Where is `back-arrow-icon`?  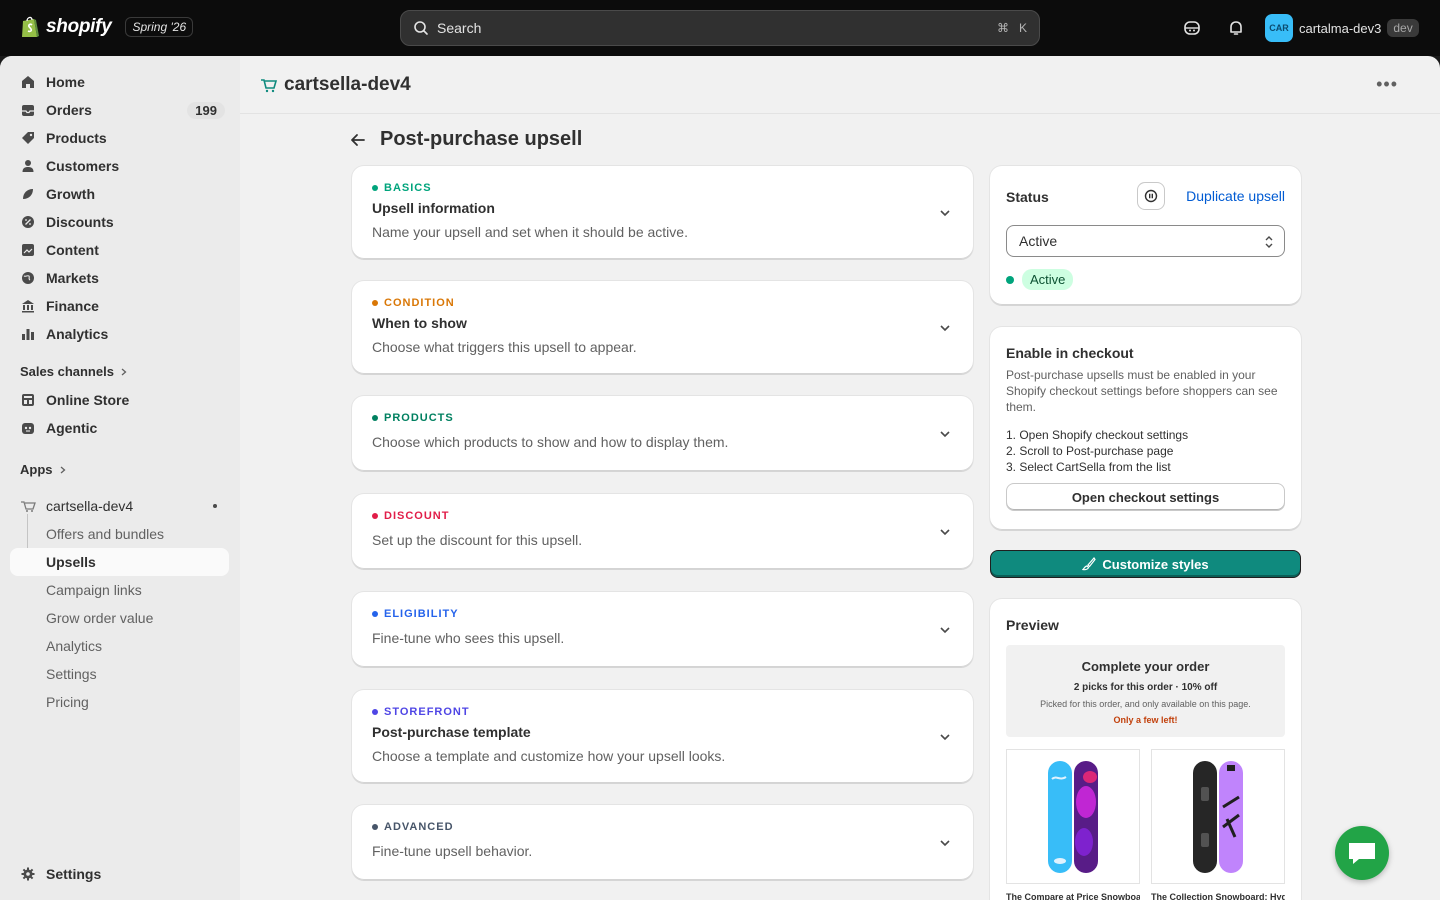
back-arrow-icon is located at coordinates (358, 140).